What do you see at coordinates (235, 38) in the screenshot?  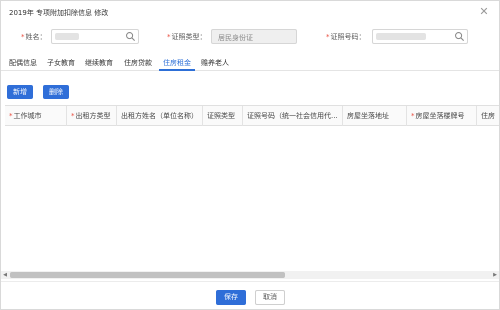 I see `id-type-value: 居民身份证` at bounding box center [235, 38].